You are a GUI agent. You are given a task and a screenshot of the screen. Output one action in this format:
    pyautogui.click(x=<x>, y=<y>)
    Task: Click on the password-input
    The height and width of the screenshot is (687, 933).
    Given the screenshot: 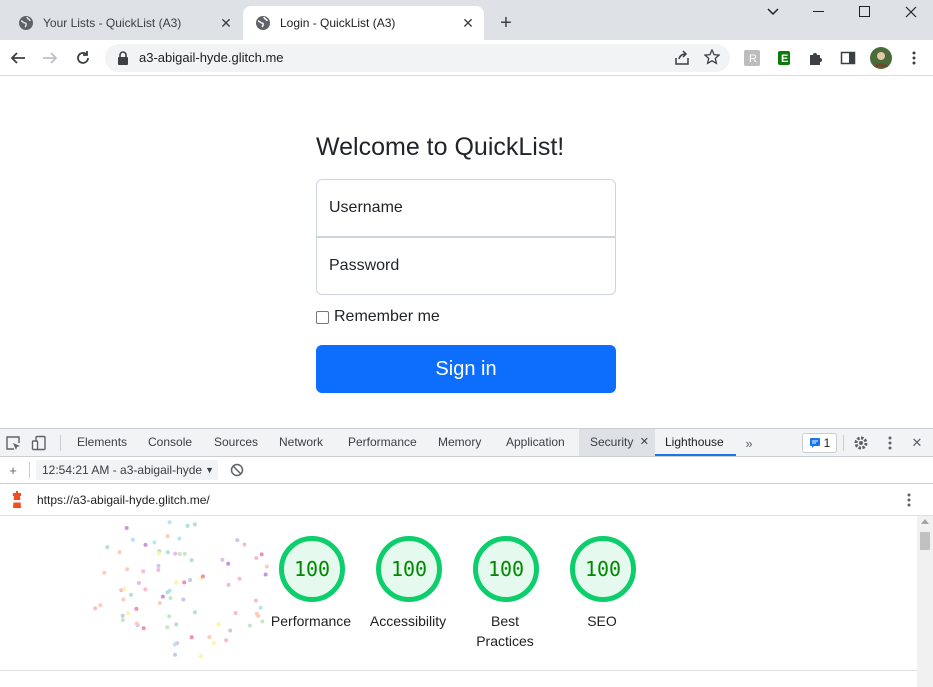 What is the action you would take?
    pyautogui.click(x=466, y=266)
    